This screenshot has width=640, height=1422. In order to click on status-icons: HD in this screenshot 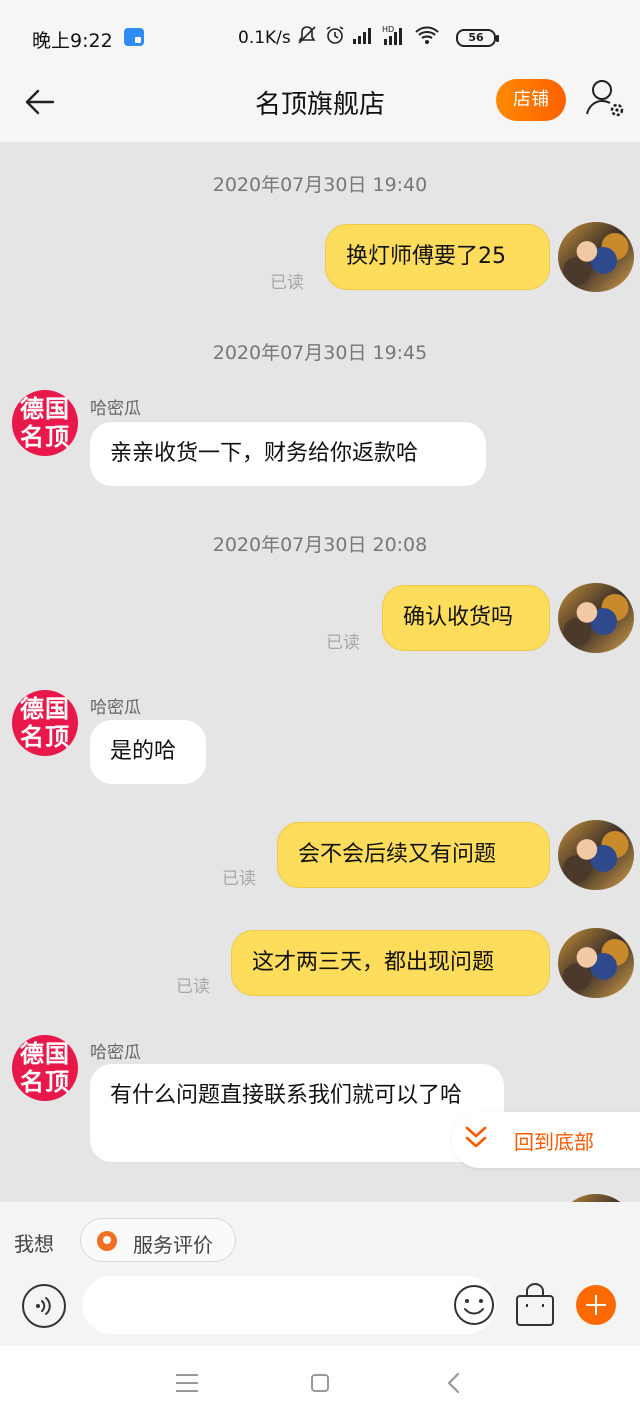, I will do `click(368, 35)`.